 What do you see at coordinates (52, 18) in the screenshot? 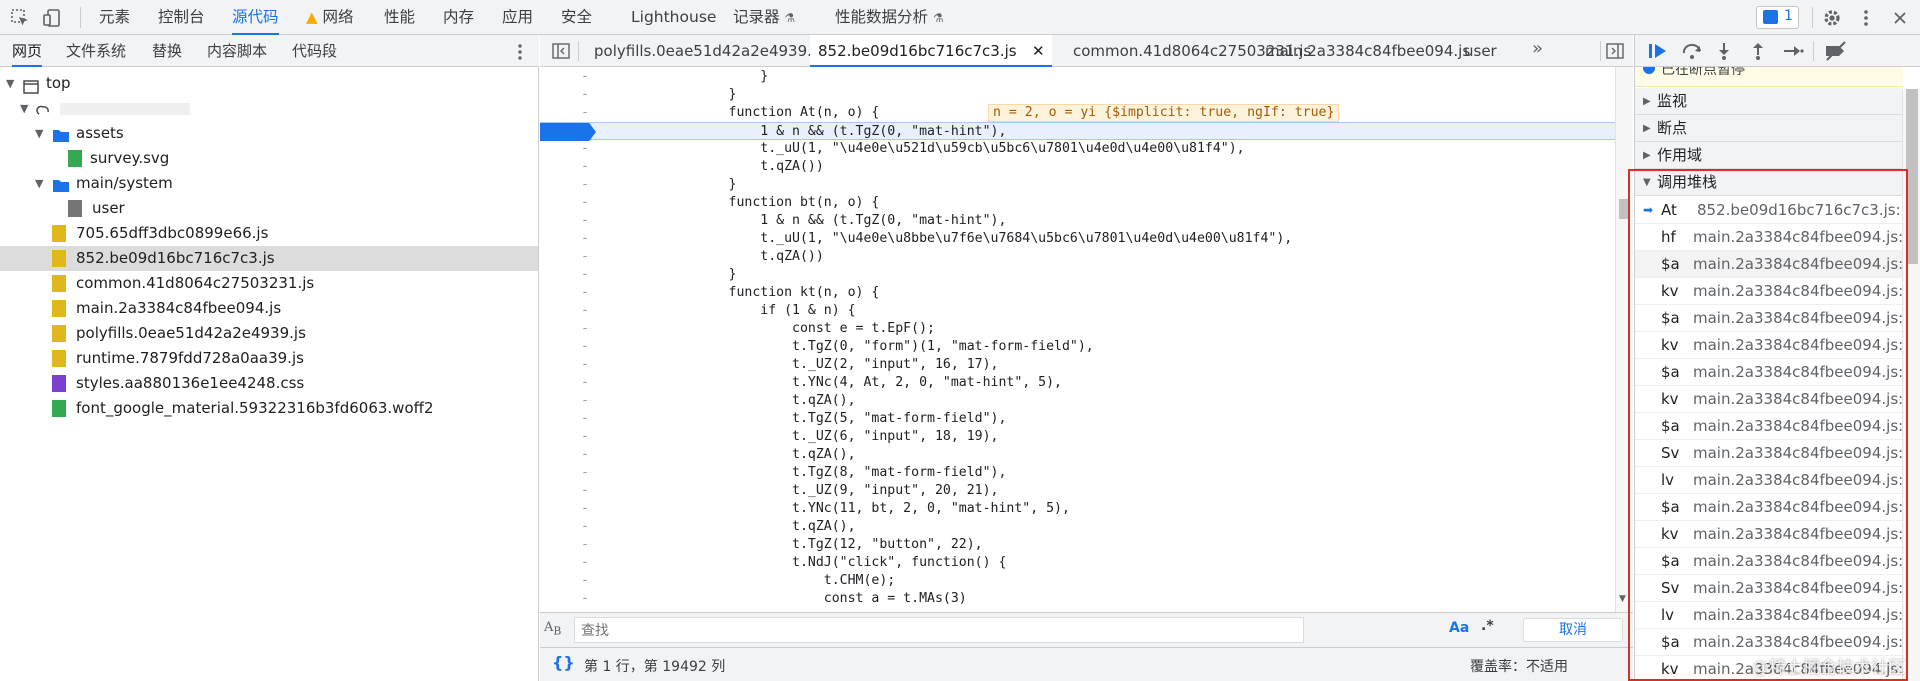
I see `device-toolbar-icon` at bounding box center [52, 18].